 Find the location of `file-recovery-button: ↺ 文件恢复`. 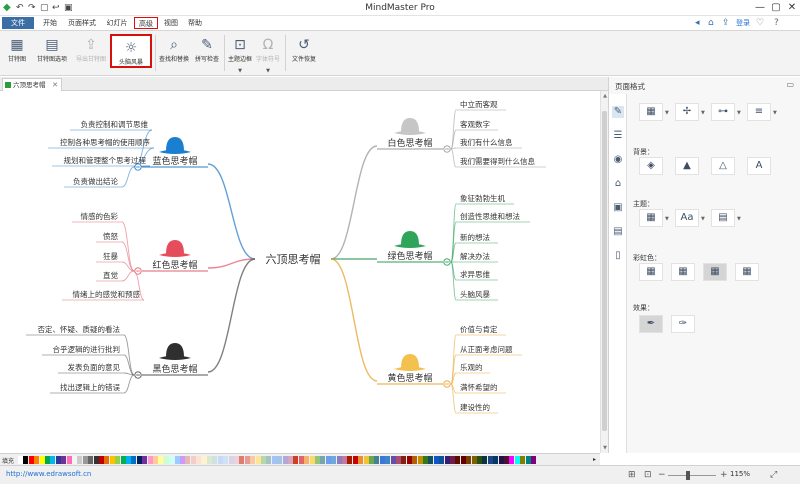

file-recovery-button: ↺ 文件恢复 is located at coordinates (304, 52).